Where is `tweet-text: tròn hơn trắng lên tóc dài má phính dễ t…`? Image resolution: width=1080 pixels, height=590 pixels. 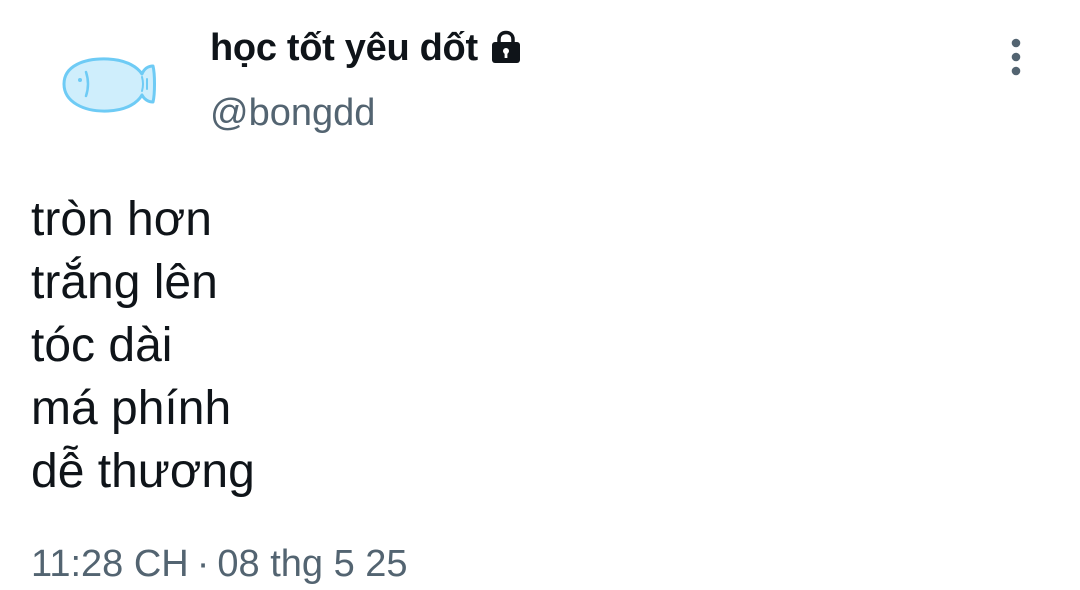
tweet-text: tròn hơn trắng lên tóc dài má phính dễ t… is located at coordinates (143, 345).